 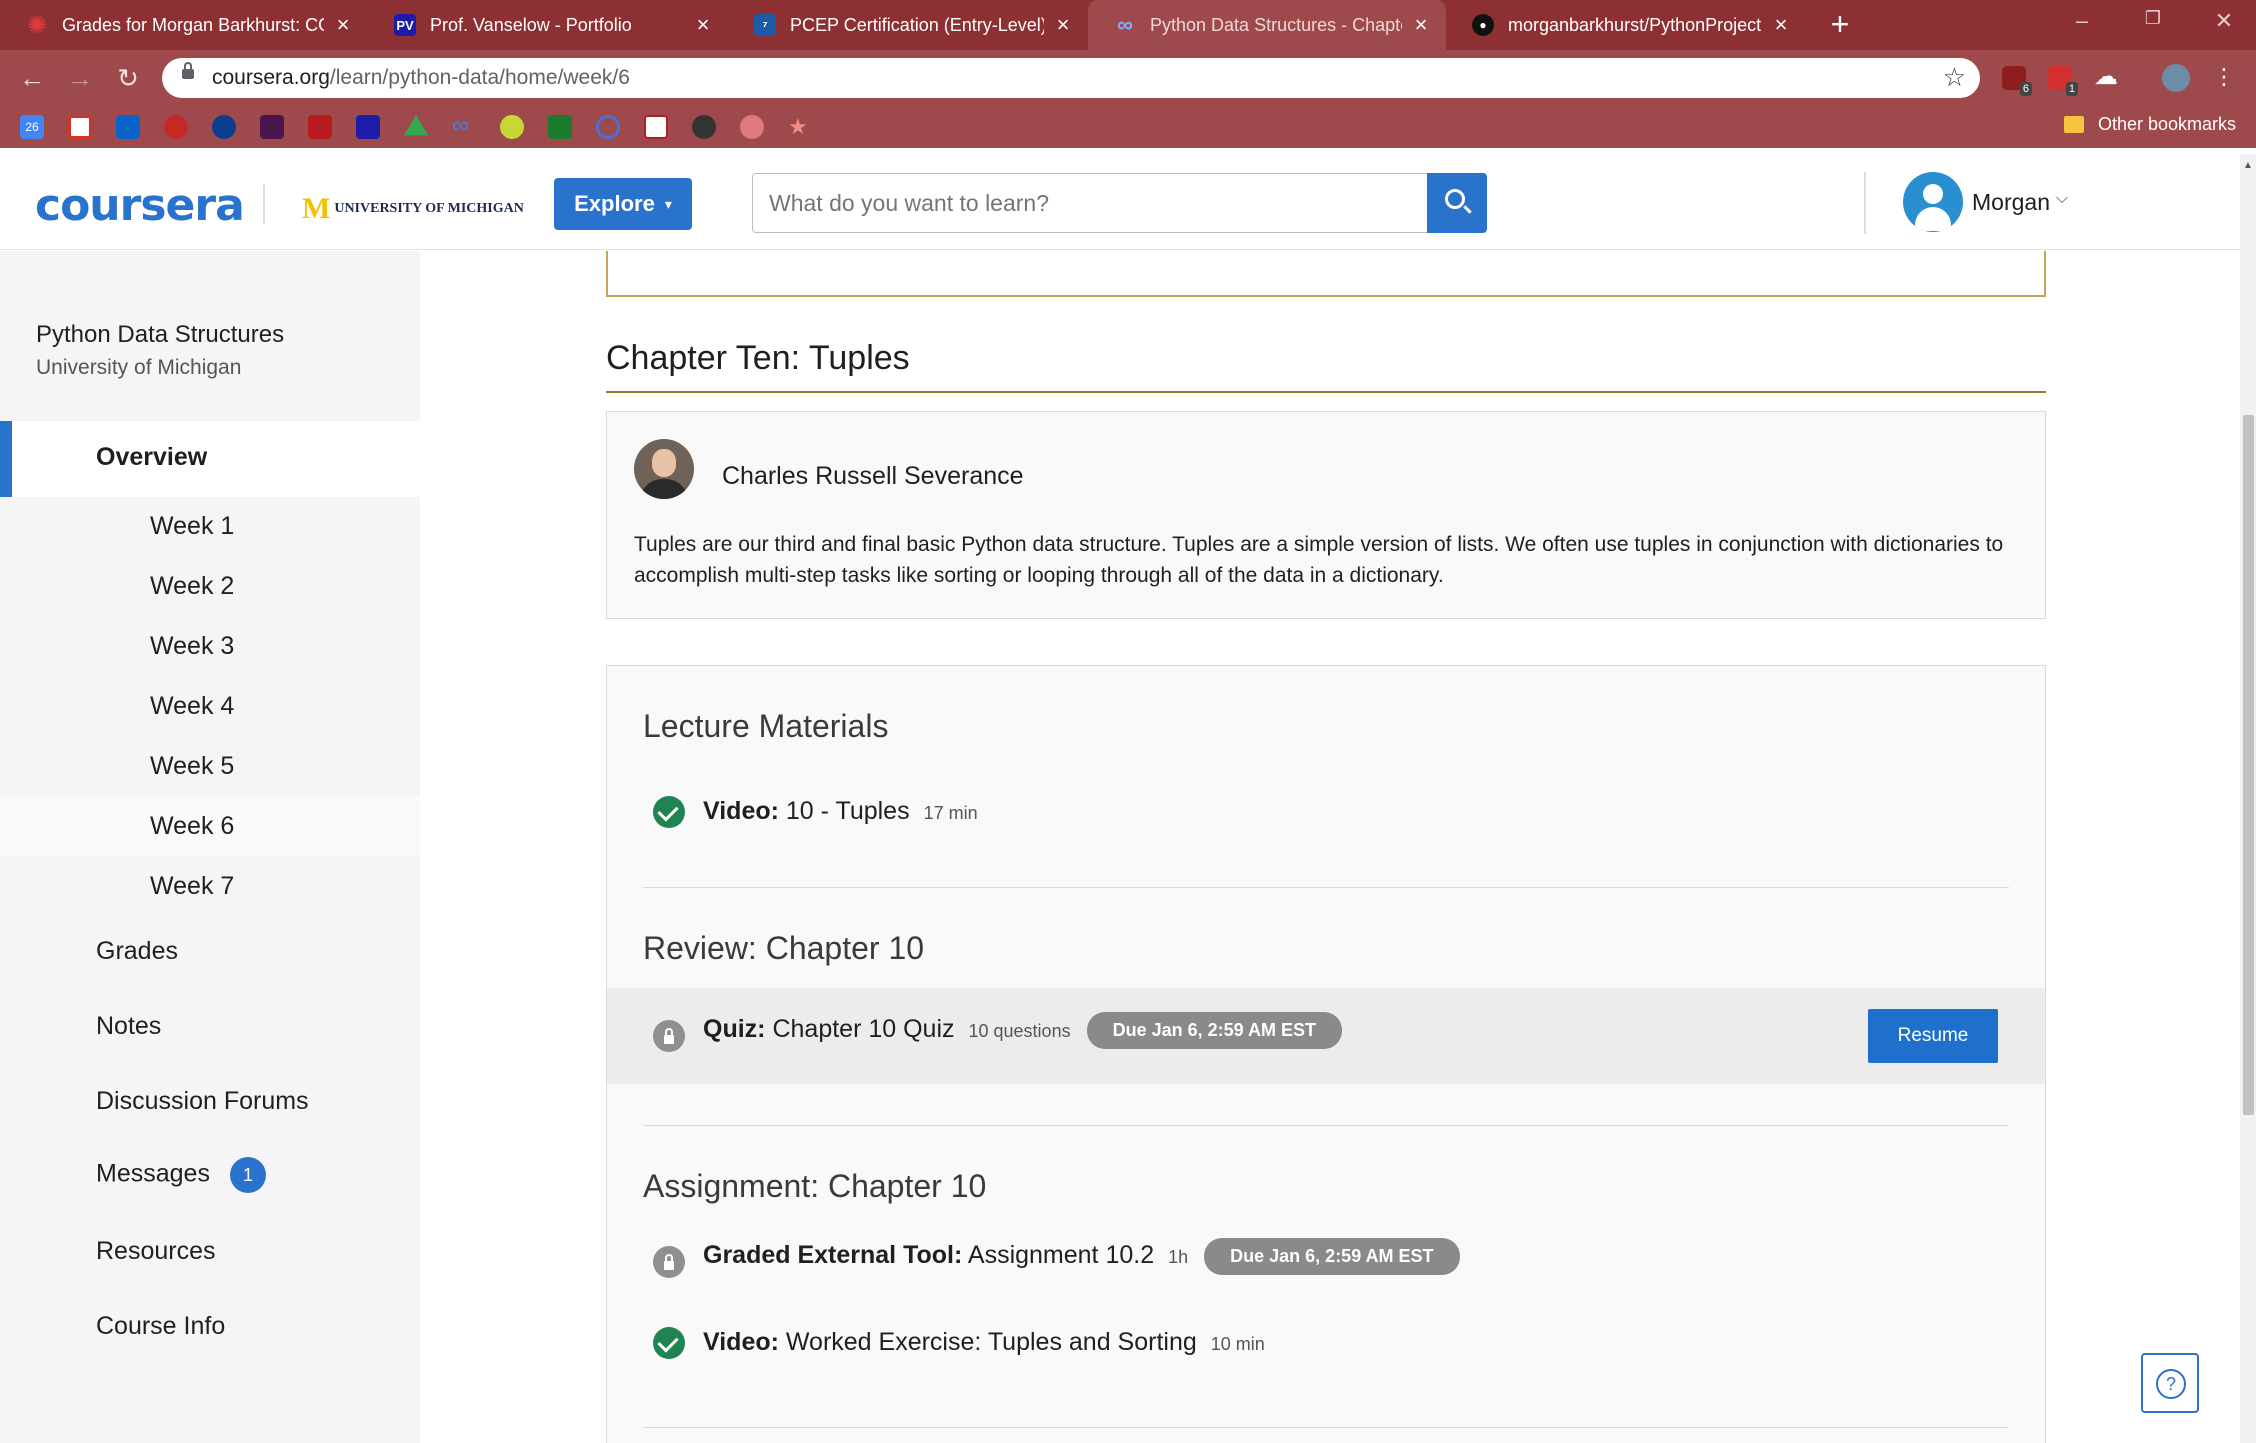 I want to click on star-bookmark-icon: ★, so click(x=800, y=127).